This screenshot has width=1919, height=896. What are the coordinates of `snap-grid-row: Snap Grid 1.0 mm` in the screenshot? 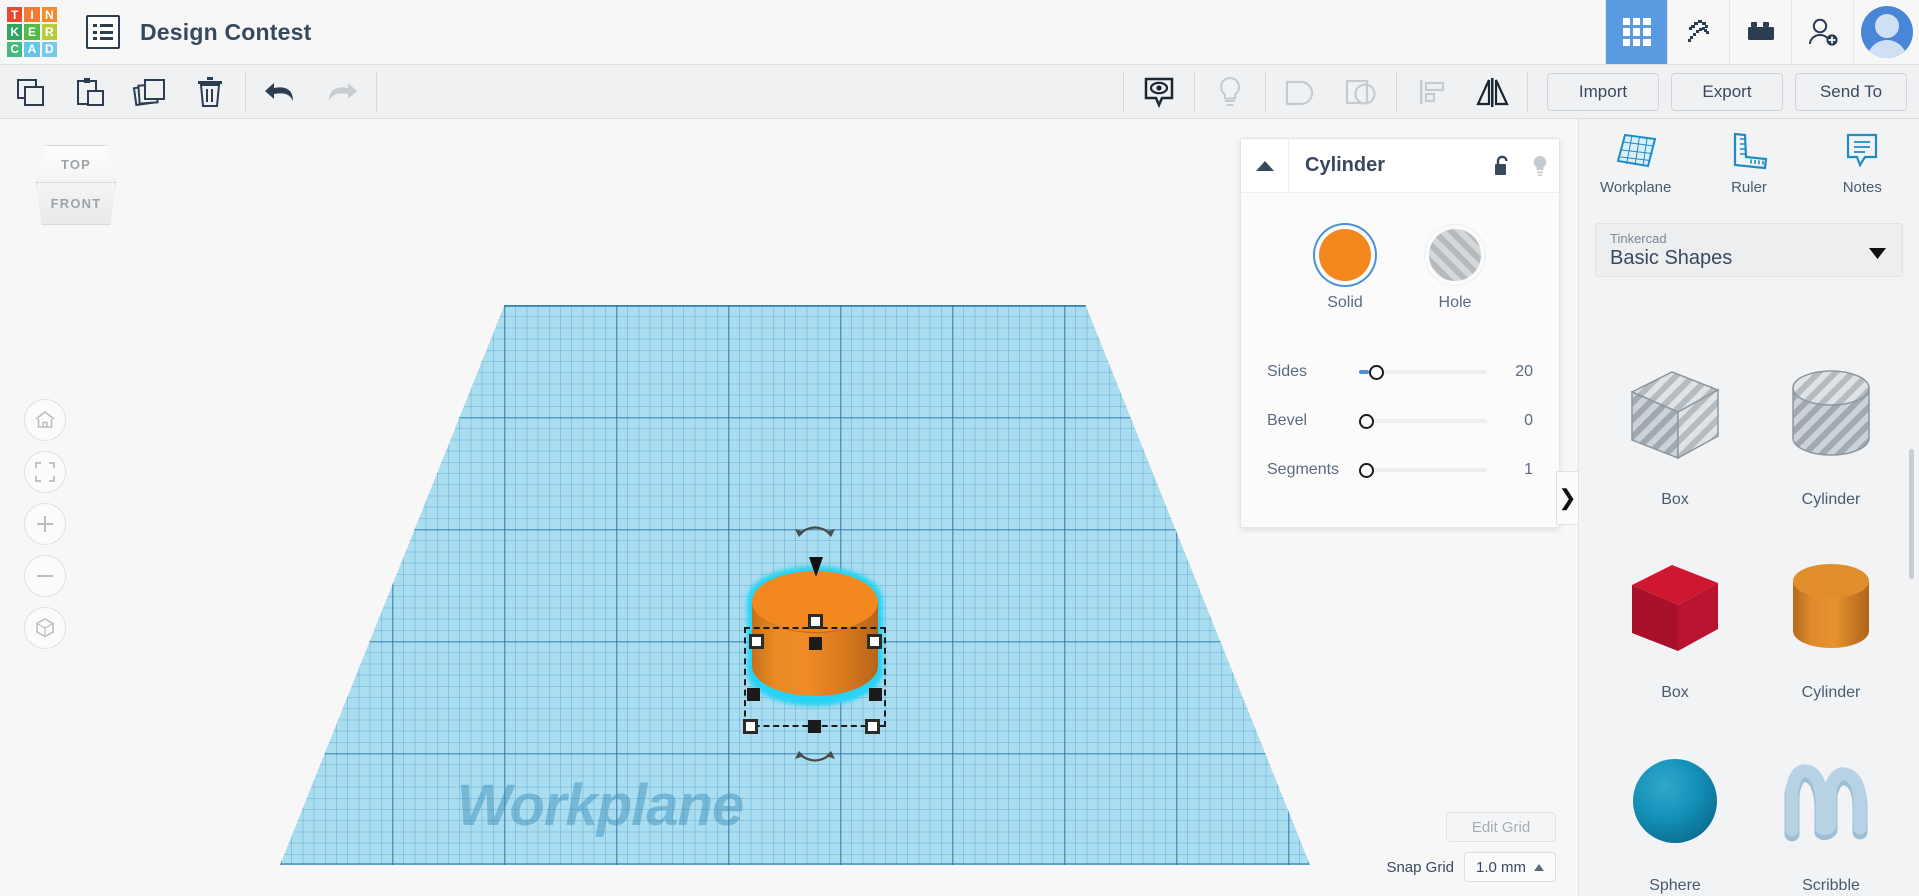 It's located at (1471, 867).